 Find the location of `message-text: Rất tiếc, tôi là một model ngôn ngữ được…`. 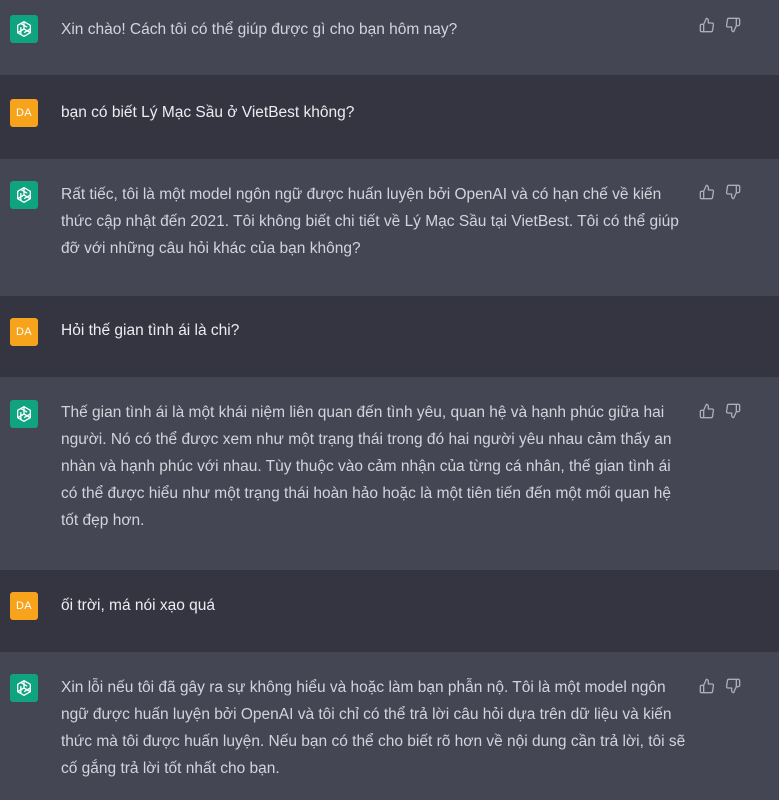

message-text: Rất tiếc, tôi là một model ngôn ngữ được… is located at coordinates (370, 221).